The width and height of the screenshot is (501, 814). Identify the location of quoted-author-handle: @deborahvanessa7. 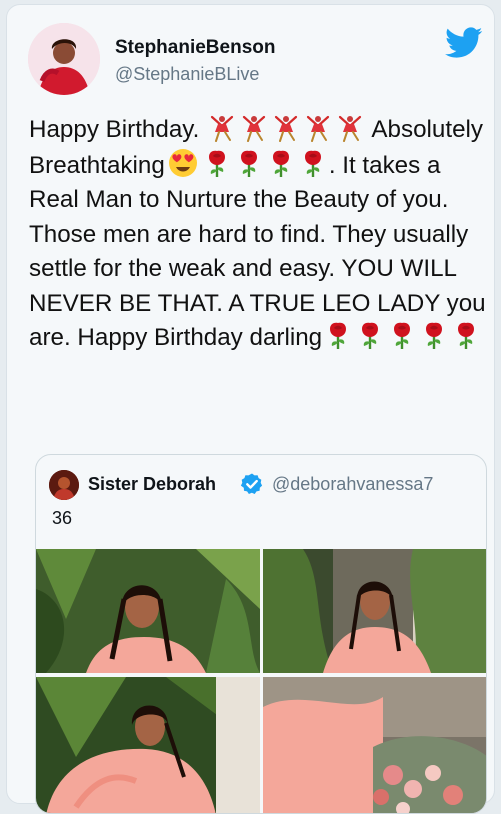
(352, 484).